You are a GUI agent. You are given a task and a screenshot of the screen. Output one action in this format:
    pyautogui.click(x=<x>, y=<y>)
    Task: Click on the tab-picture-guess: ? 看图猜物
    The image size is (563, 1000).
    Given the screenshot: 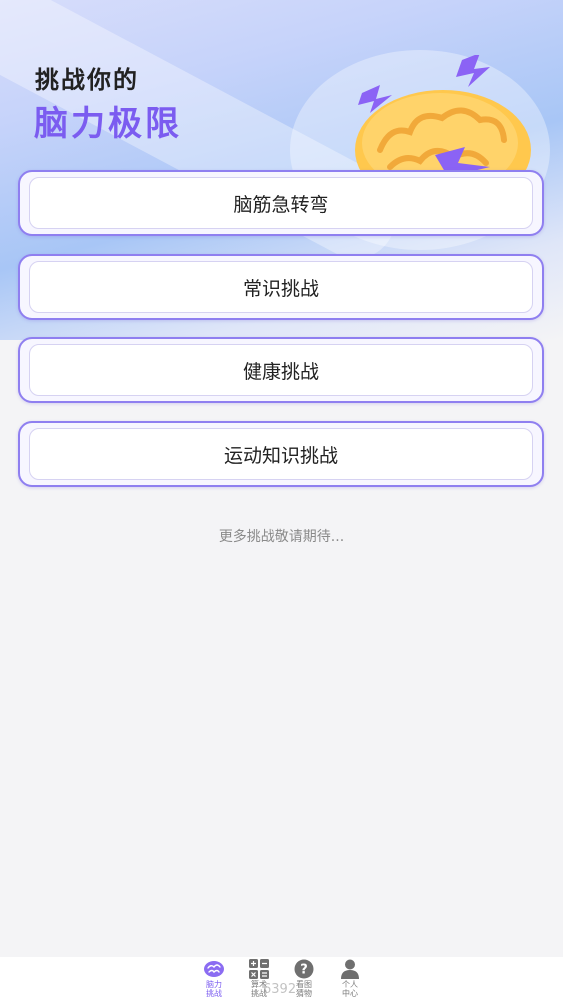 What is the action you would take?
    pyautogui.click(x=304, y=978)
    